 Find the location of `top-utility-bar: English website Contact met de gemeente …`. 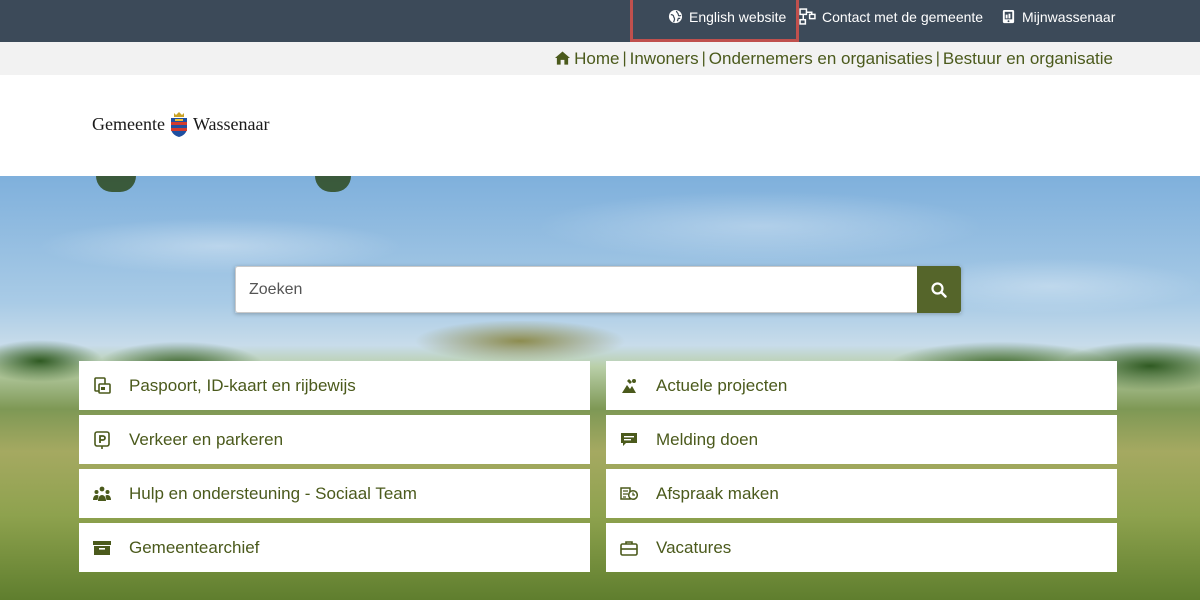

top-utility-bar: English website Contact met de gemeente … is located at coordinates (600, 21).